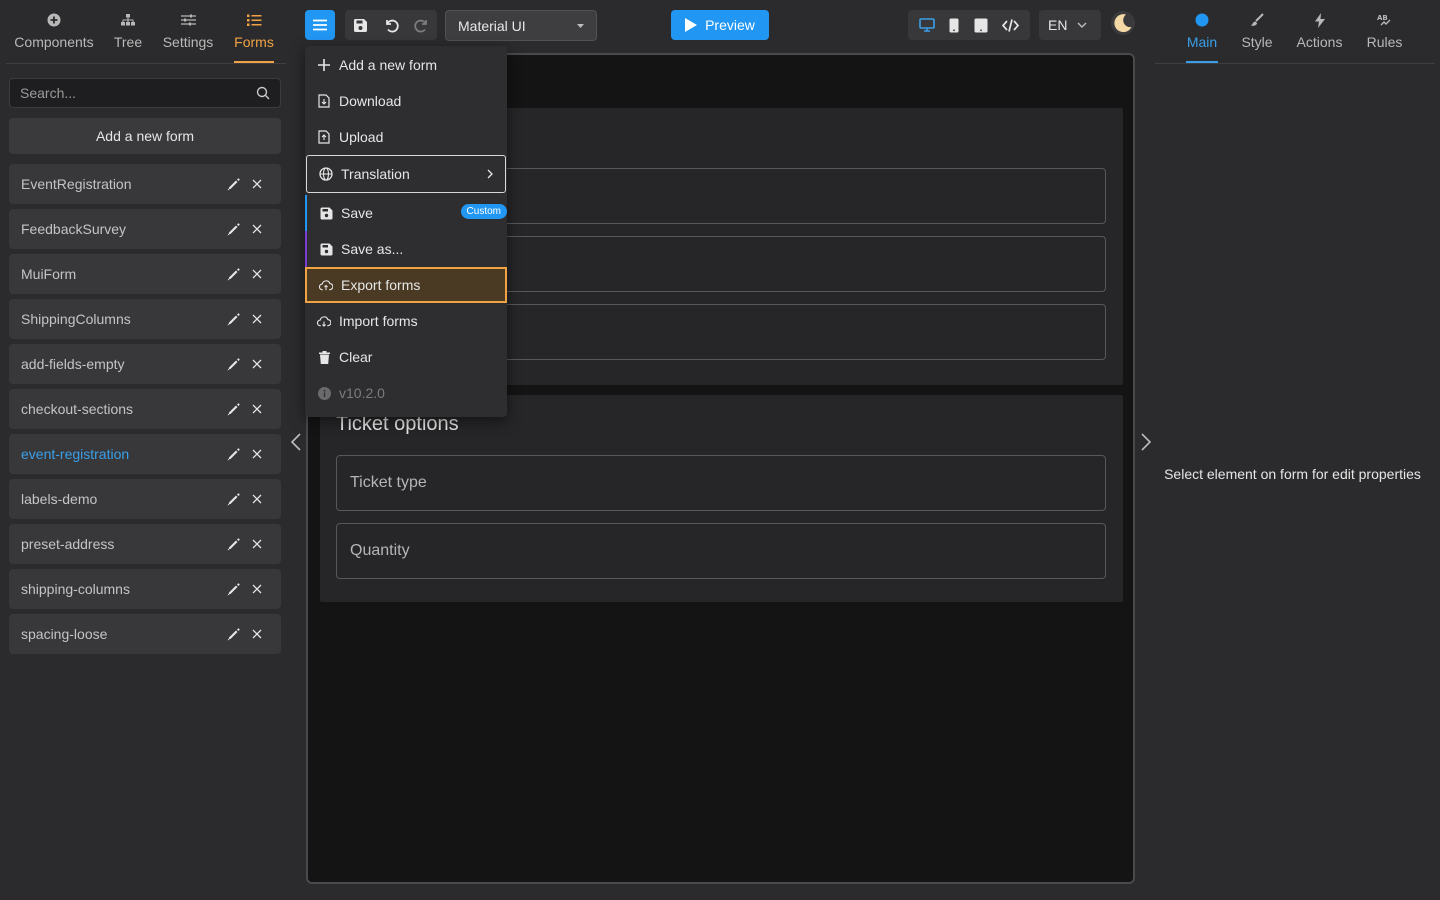 This screenshot has height=900, width=1440. Describe the element at coordinates (326, 249) in the screenshot. I see `save-icon` at that location.